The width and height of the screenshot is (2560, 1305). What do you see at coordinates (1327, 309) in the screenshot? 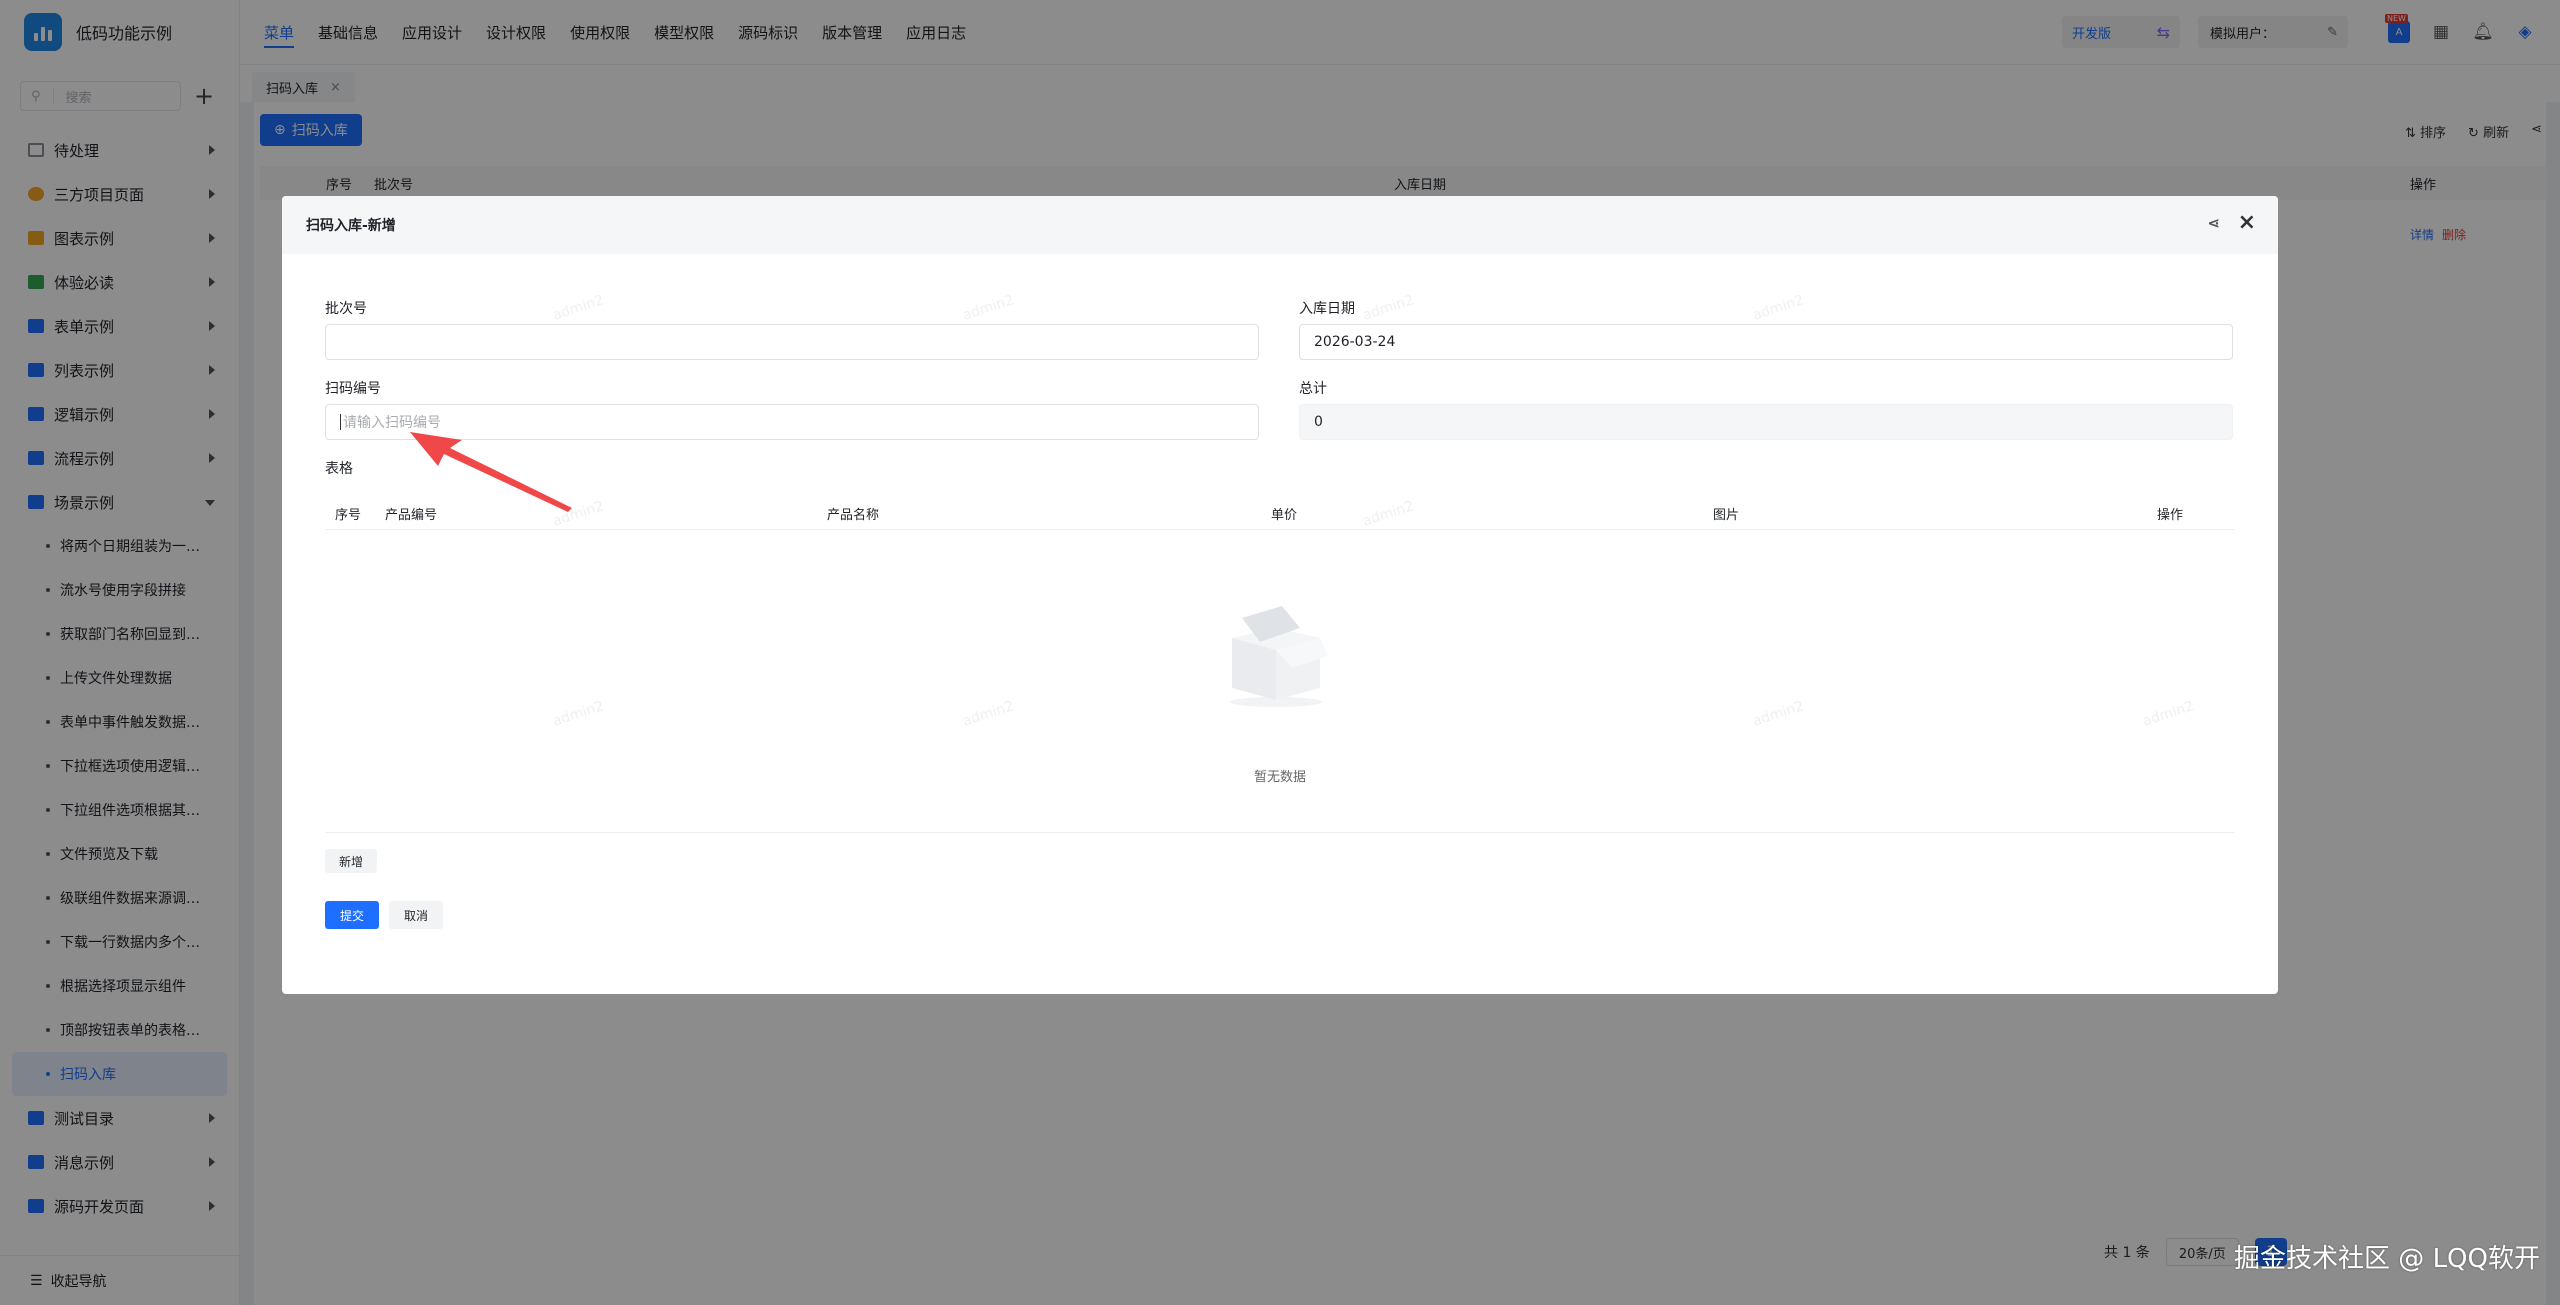
I see `stock-date-label: 入库日期` at bounding box center [1327, 309].